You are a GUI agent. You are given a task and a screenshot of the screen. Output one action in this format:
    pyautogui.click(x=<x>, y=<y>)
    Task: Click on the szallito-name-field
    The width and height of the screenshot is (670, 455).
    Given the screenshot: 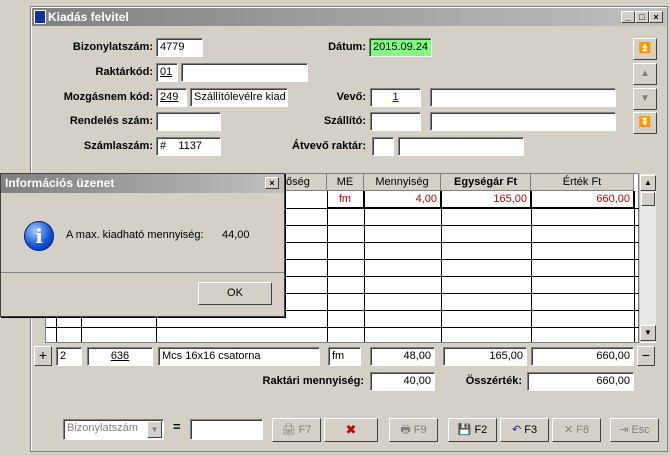 What is the action you would take?
    pyautogui.click(x=523, y=121)
    